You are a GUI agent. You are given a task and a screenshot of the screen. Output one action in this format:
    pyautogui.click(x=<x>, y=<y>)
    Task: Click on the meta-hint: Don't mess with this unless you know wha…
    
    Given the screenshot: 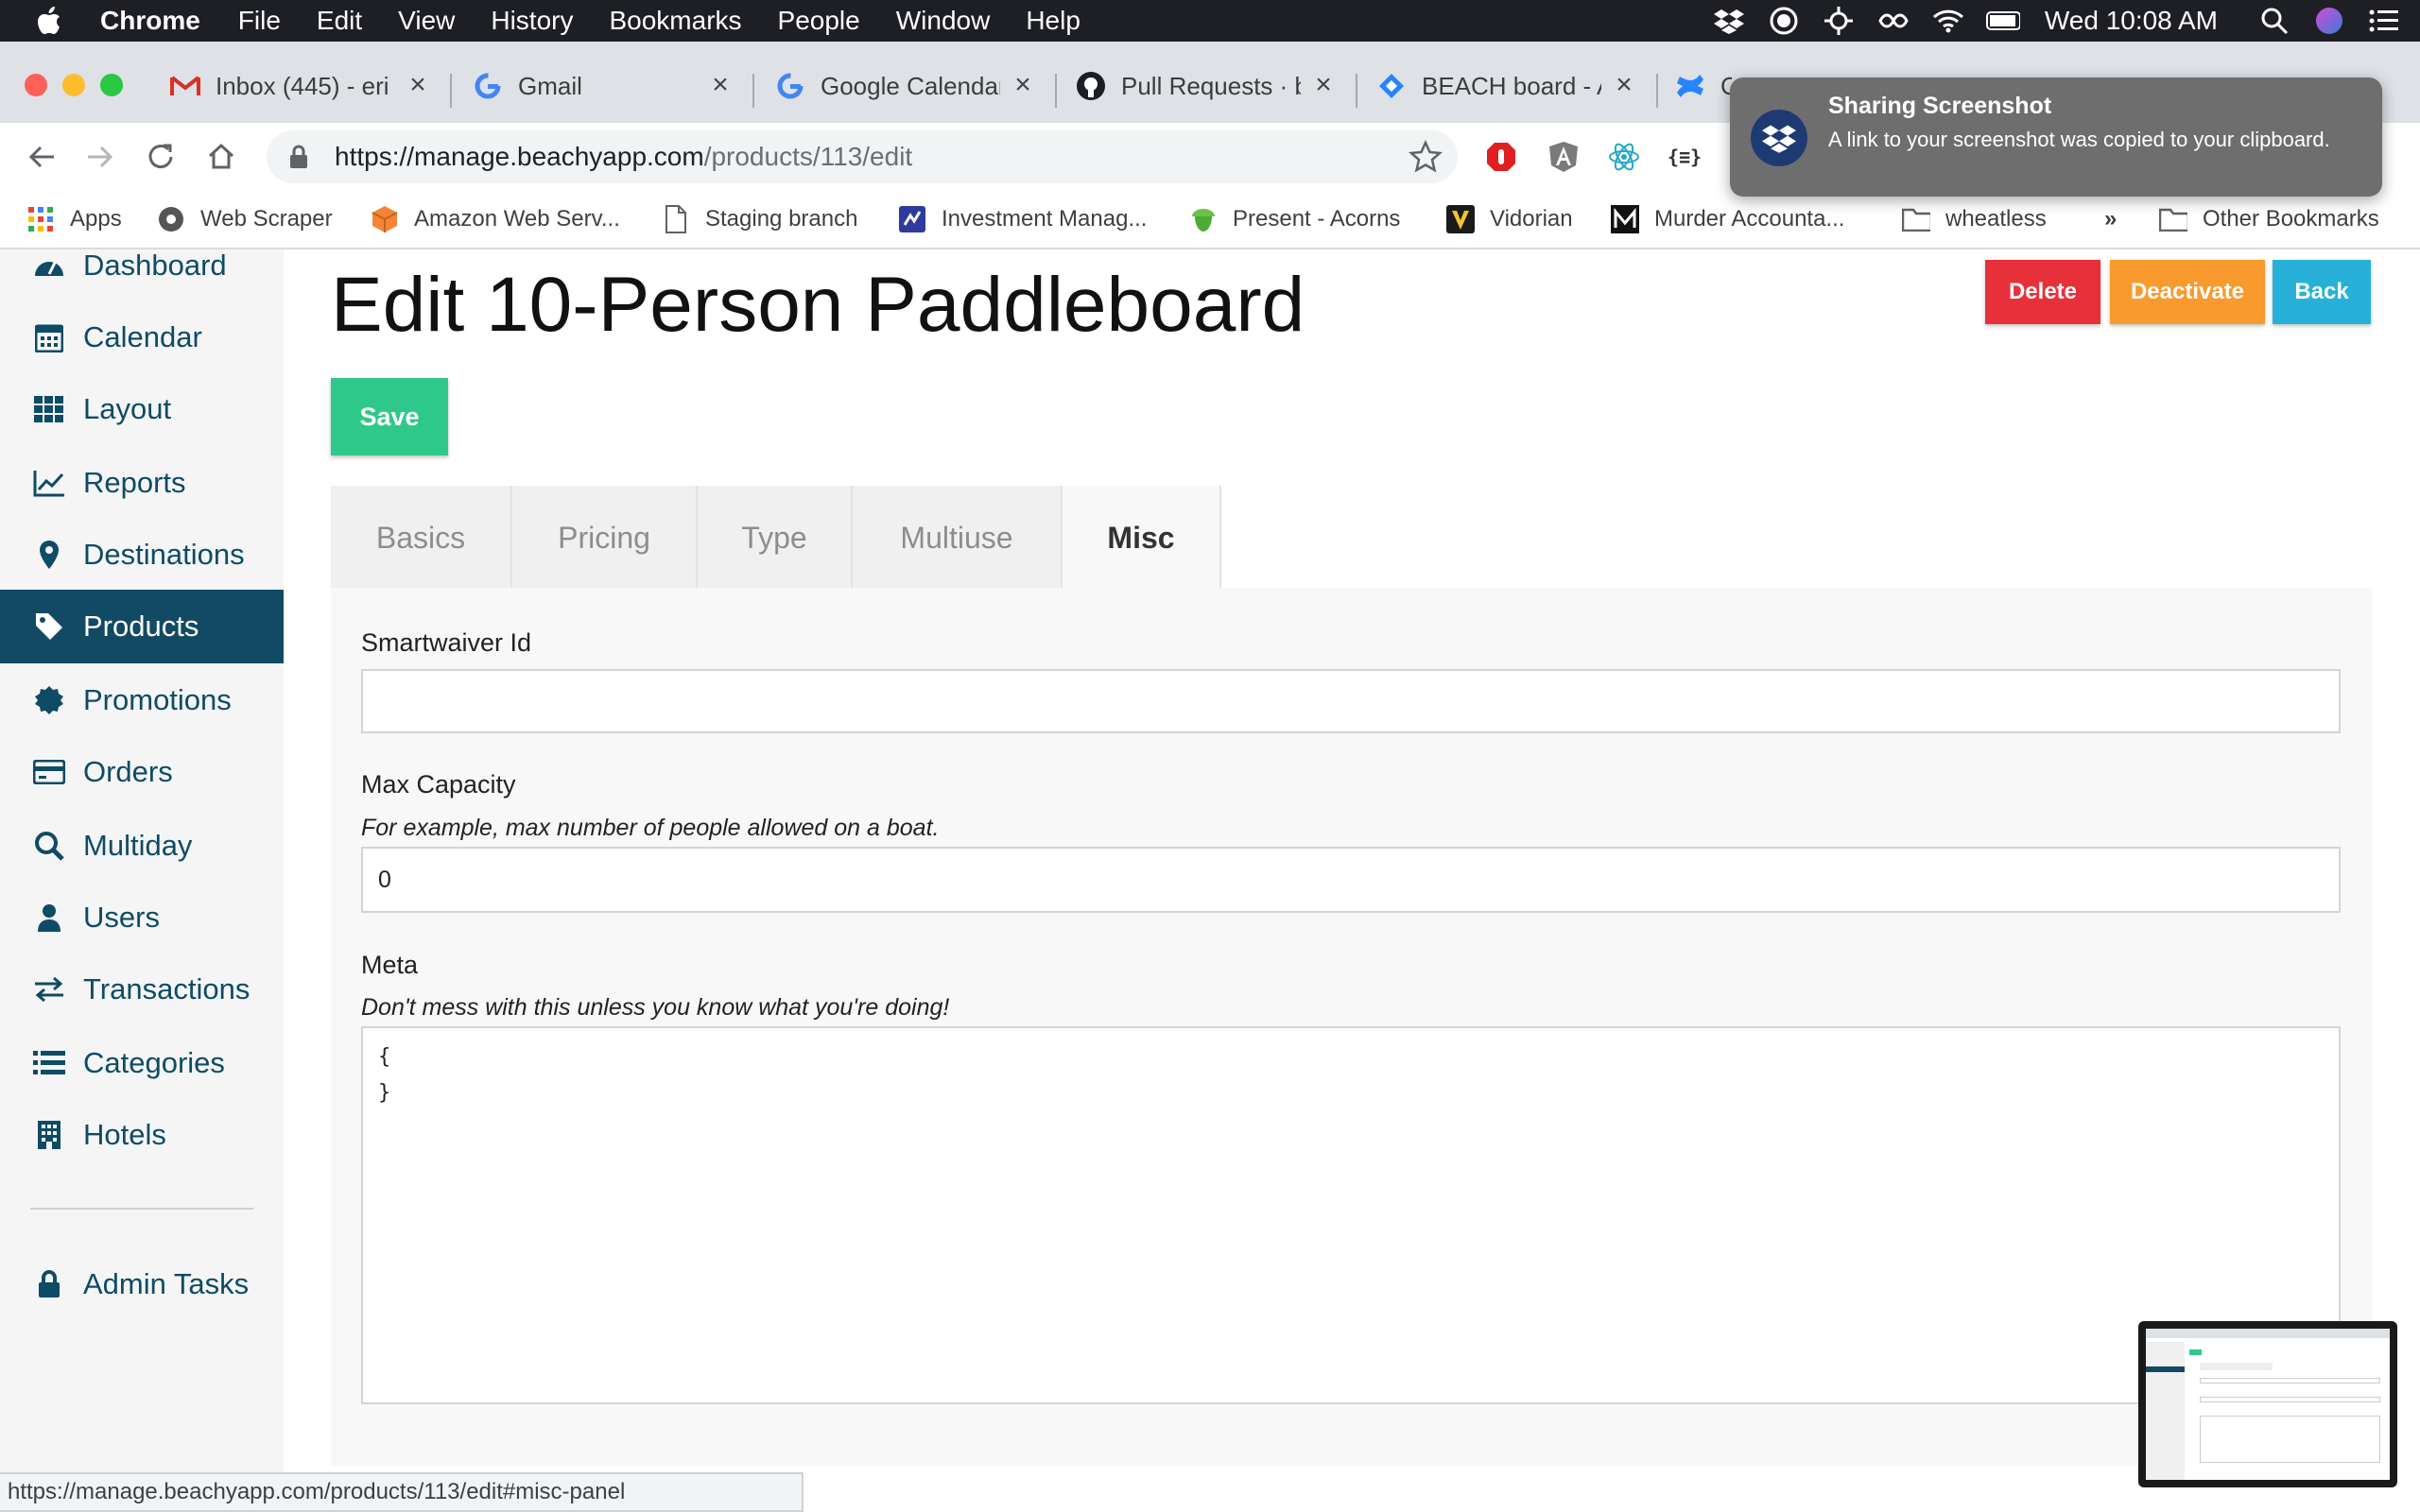 What is the action you would take?
    pyautogui.click(x=655, y=1007)
    